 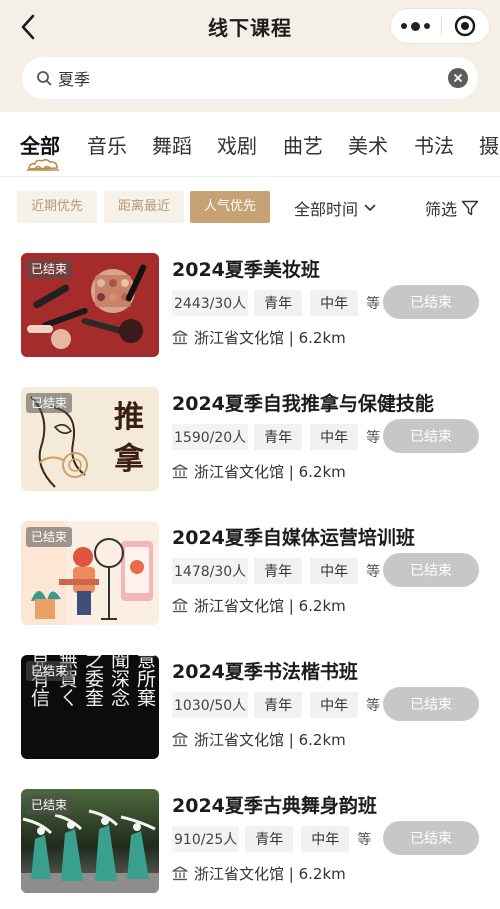 What do you see at coordinates (44, 78) in the screenshot?
I see `search-icon` at bounding box center [44, 78].